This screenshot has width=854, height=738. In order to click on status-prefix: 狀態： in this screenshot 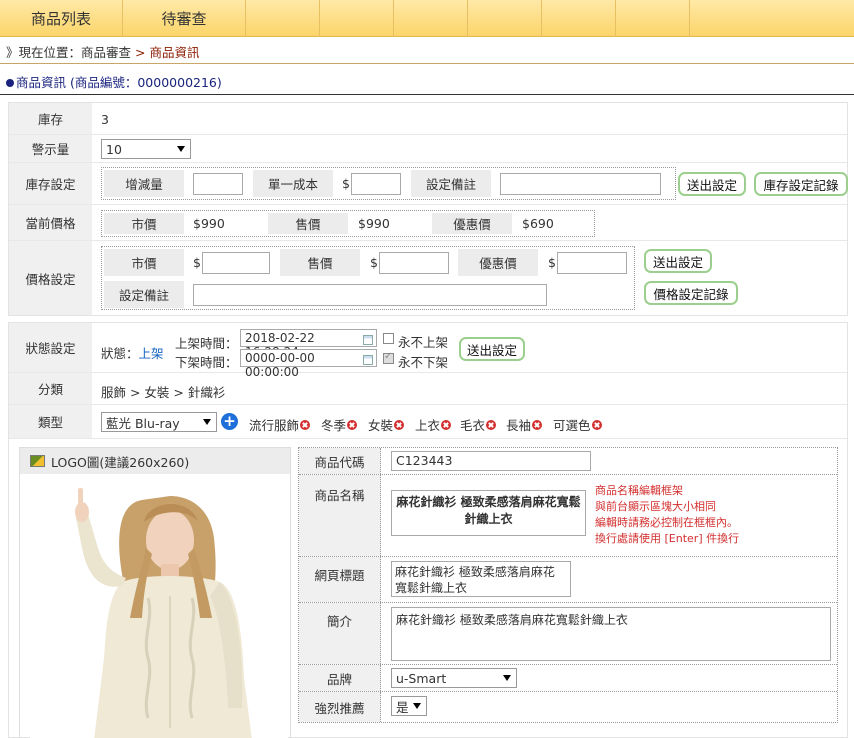, I will do `click(120, 353)`.